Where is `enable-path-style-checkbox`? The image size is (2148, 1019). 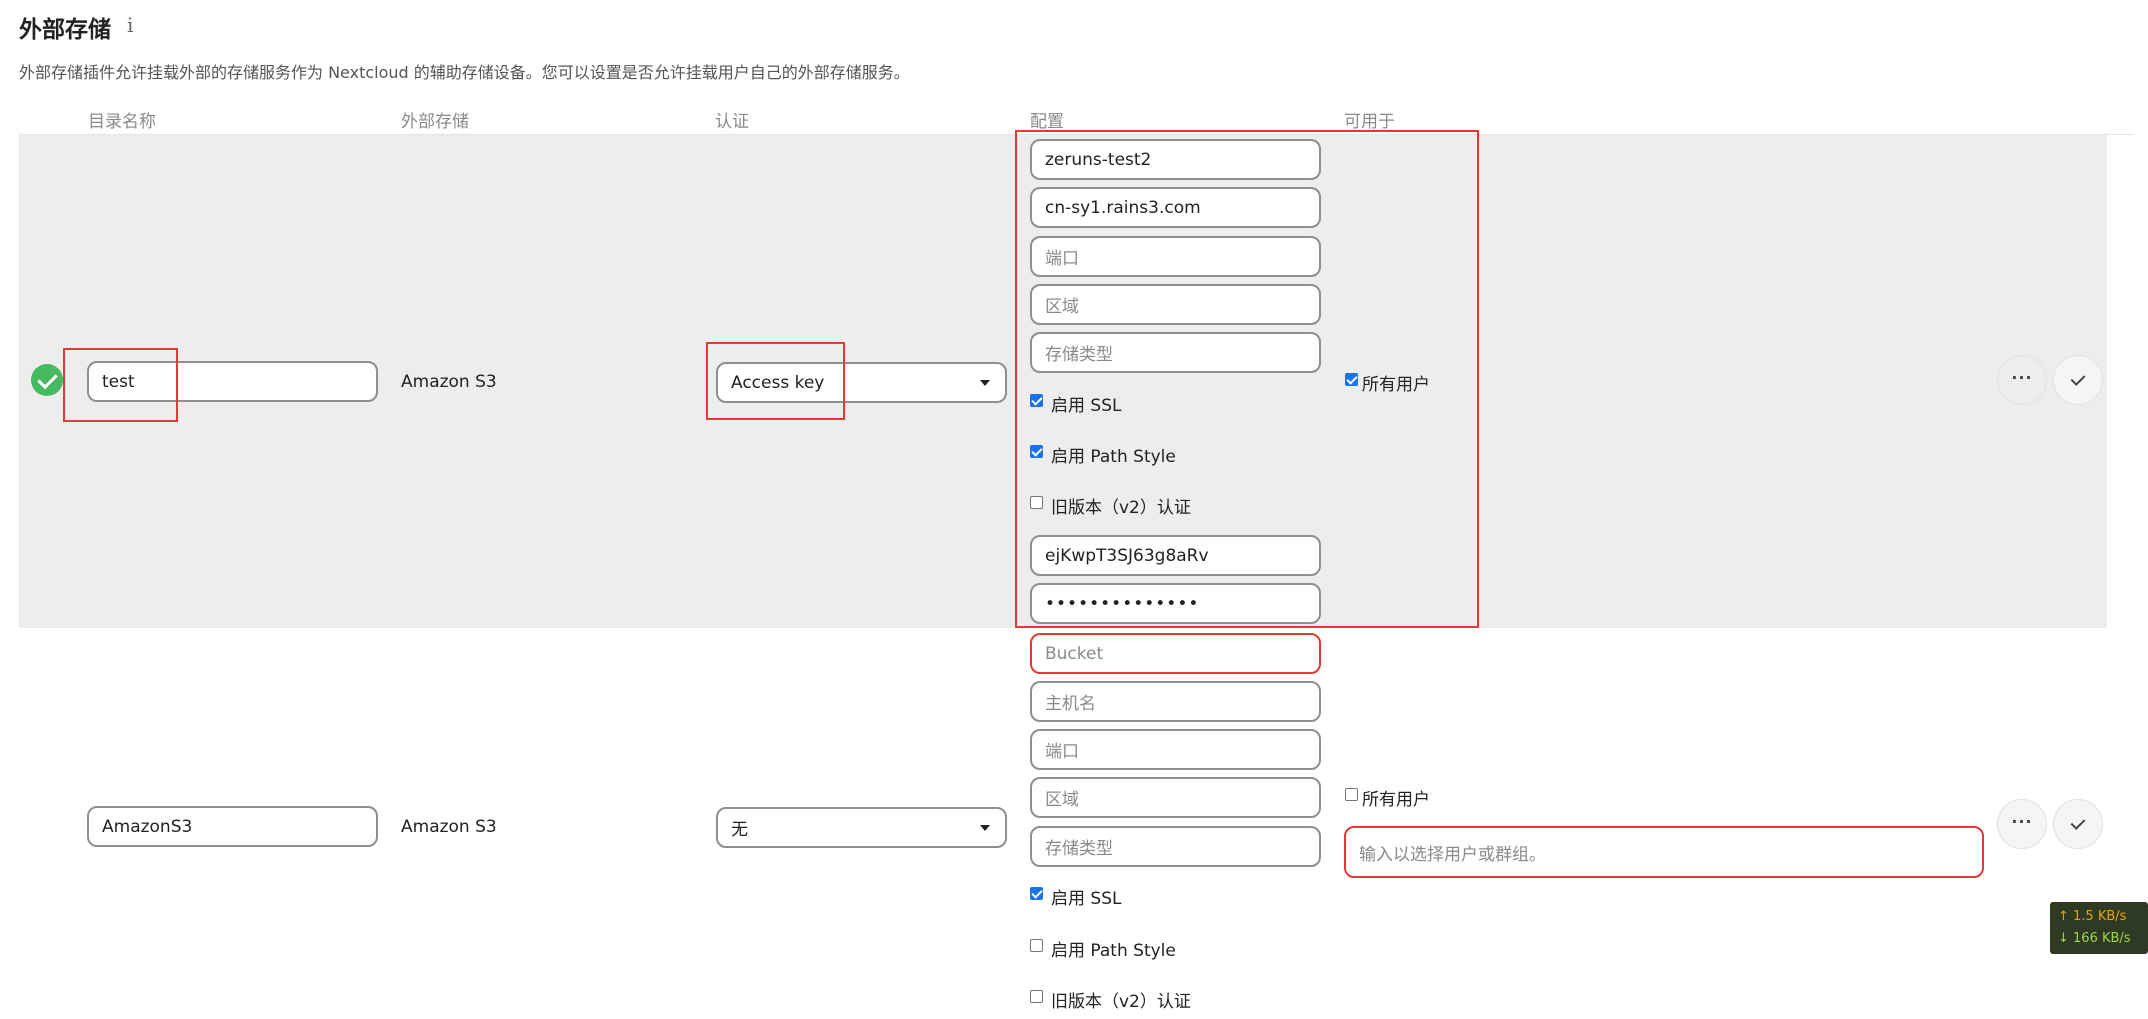 enable-path-style-checkbox is located at coordinates (1036, 945).